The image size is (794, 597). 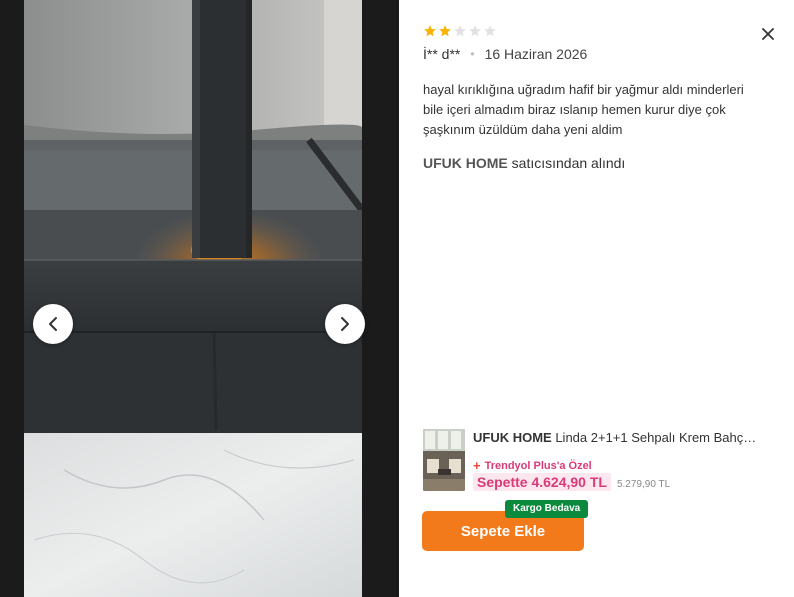 I want to click on price-row: Sepette 4.624,90 TL 5.279,90 TL, so click(x=571, y=482).